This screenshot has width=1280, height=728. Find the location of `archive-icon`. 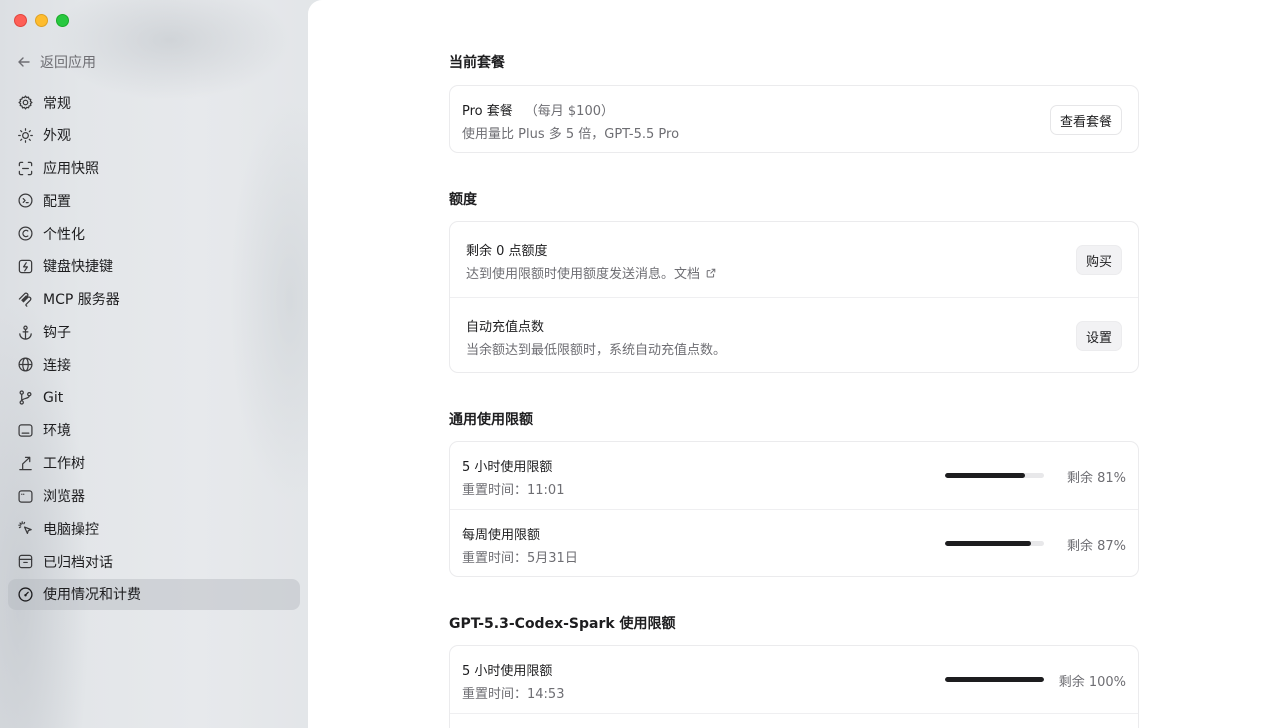

archive-icon is located at coordinates (25, 562).